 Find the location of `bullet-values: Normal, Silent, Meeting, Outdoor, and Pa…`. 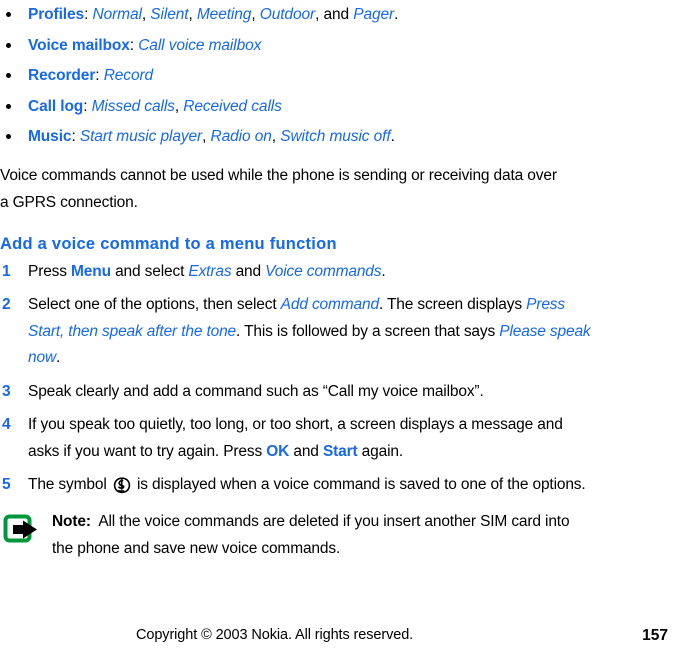

bullet-values: Normal, Silent, Meeting, Outdoor, and Pa… is located at coordinates (245, 14).